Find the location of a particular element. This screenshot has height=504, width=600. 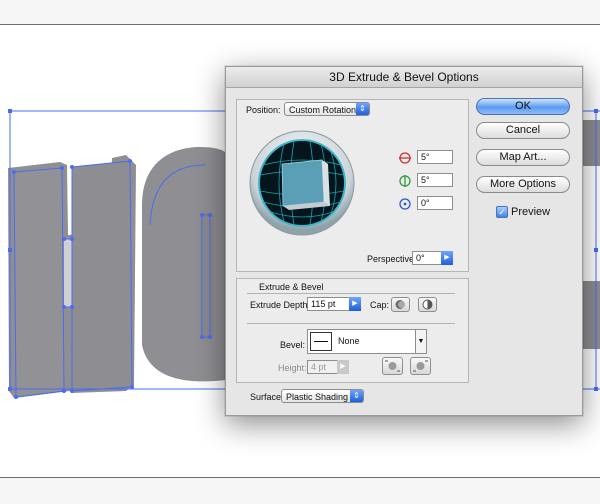

position-label: Position: is located at coordinates (263, 110).